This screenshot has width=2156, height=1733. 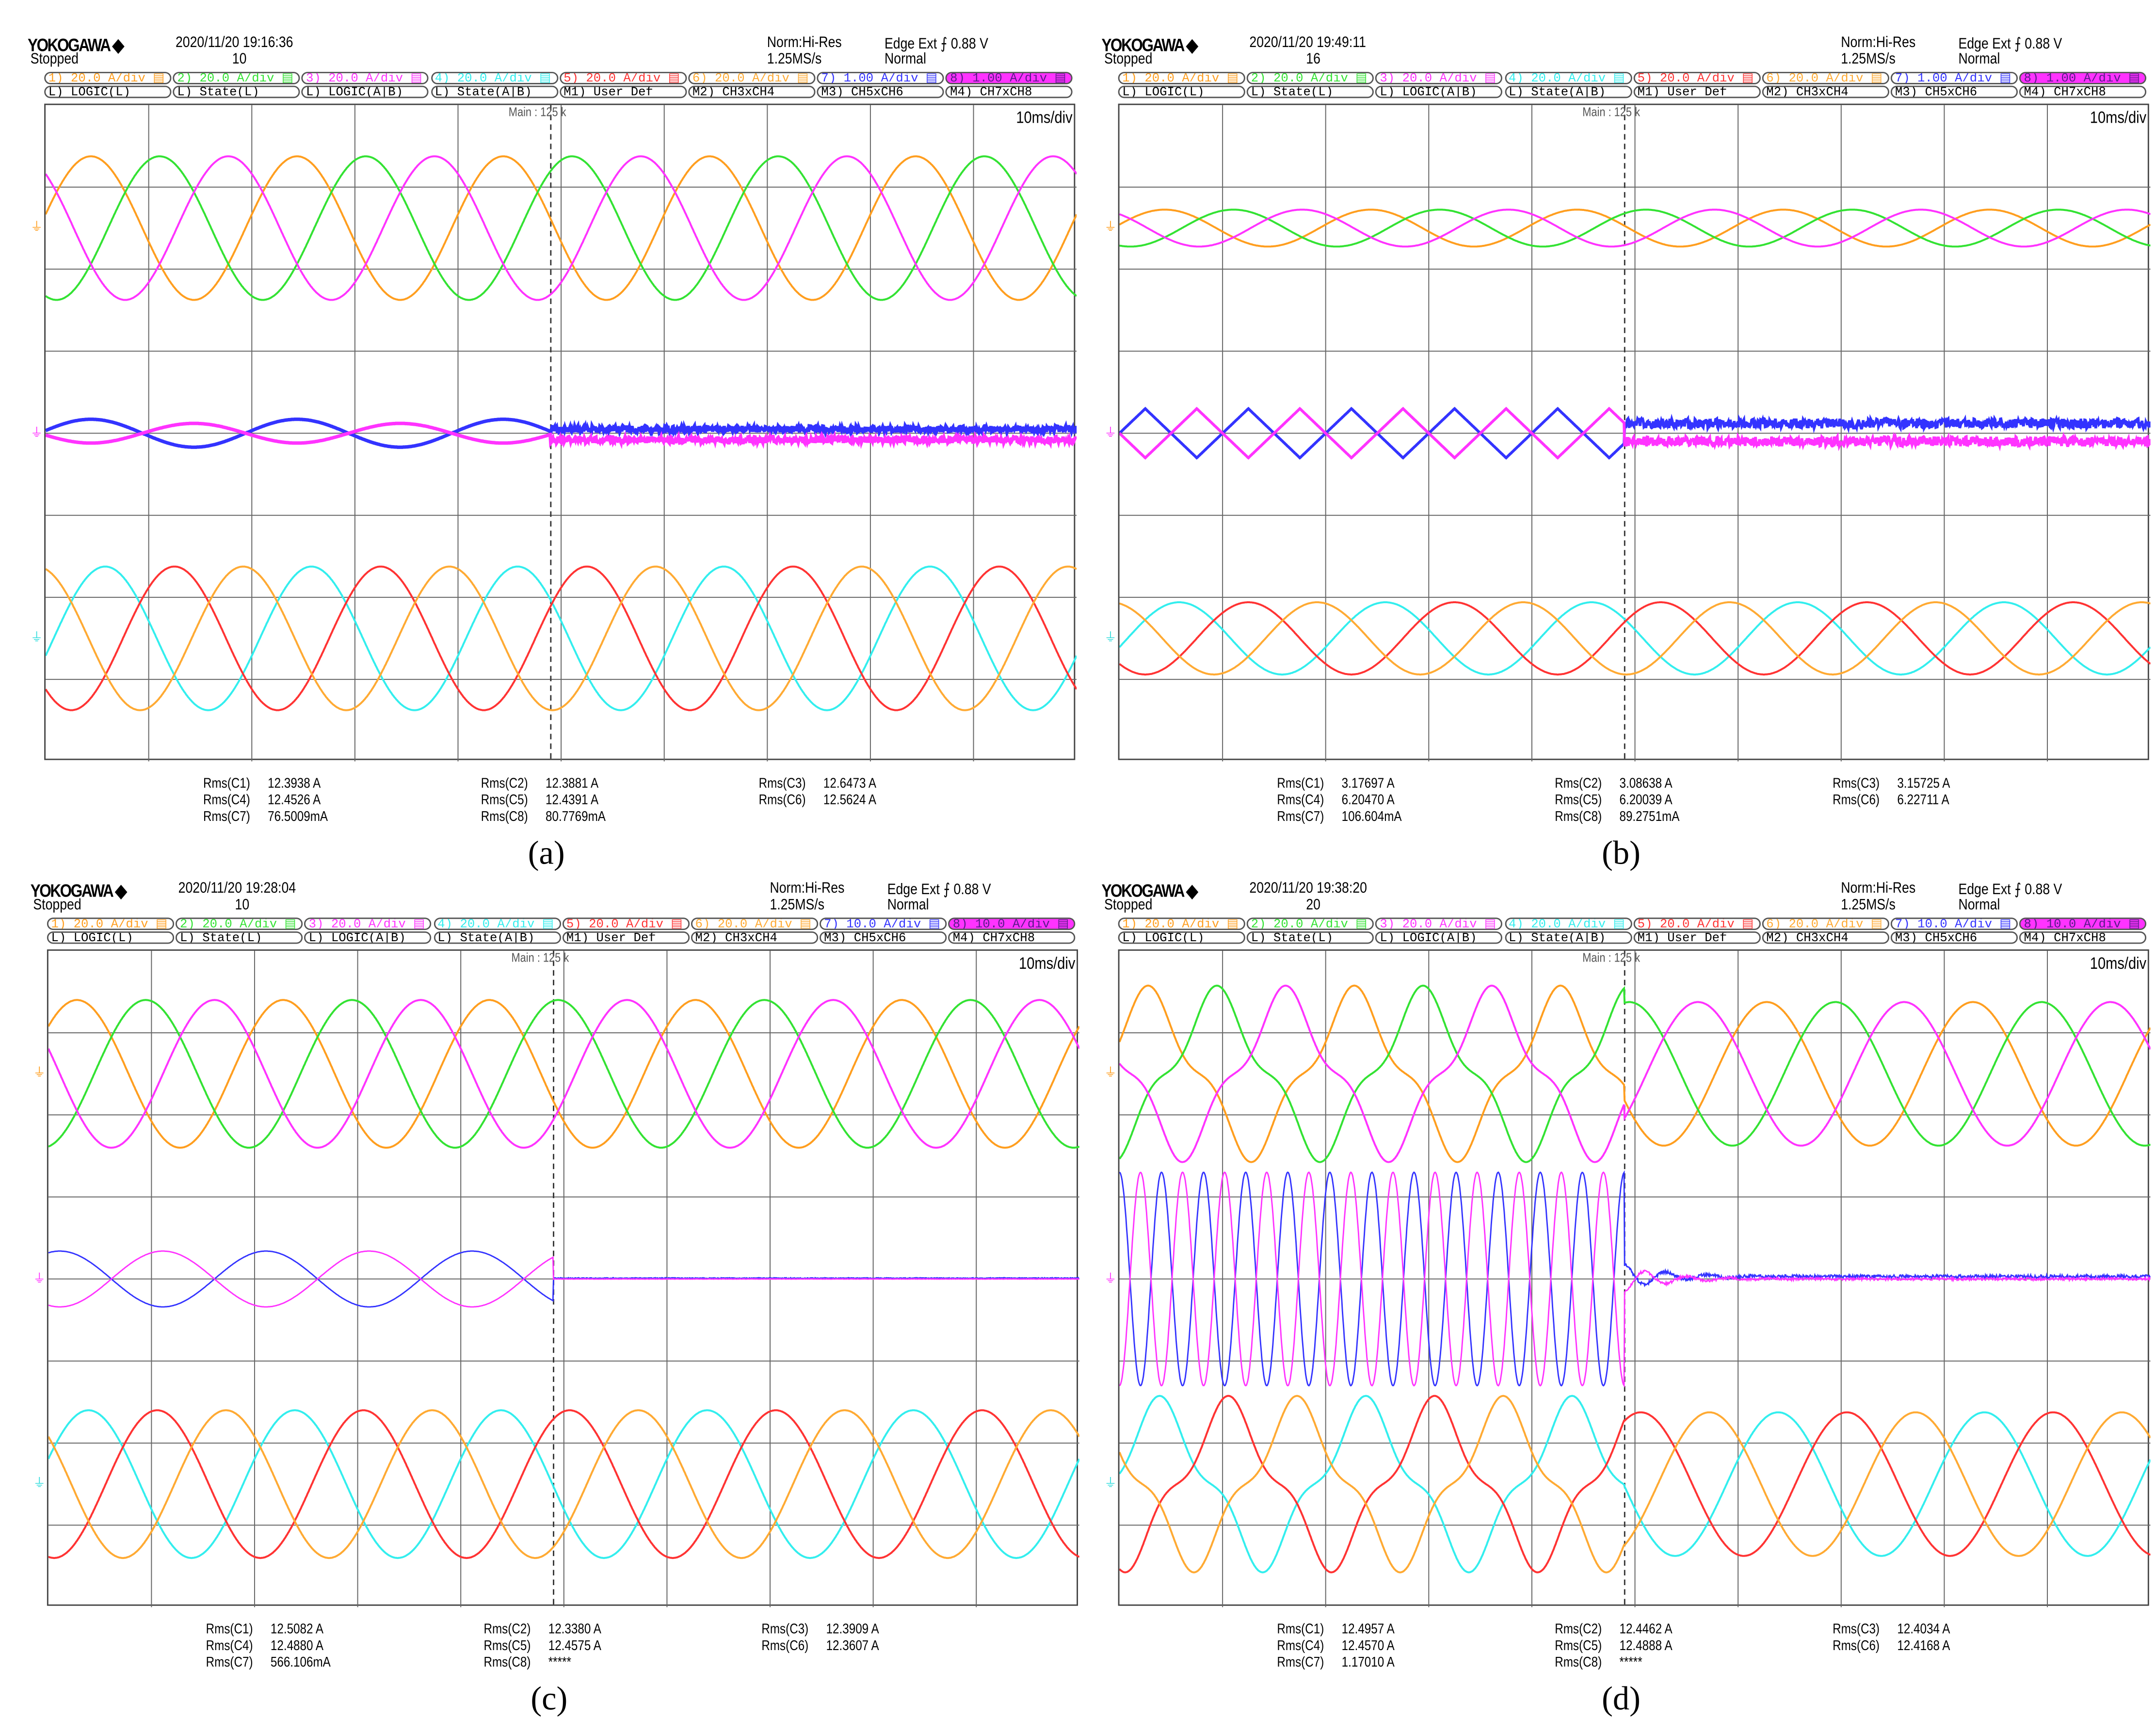 What do you see at coordinates (54, 60) in the screenshot?
I see `status-text: Stopped` at bounding box center [54, 60].